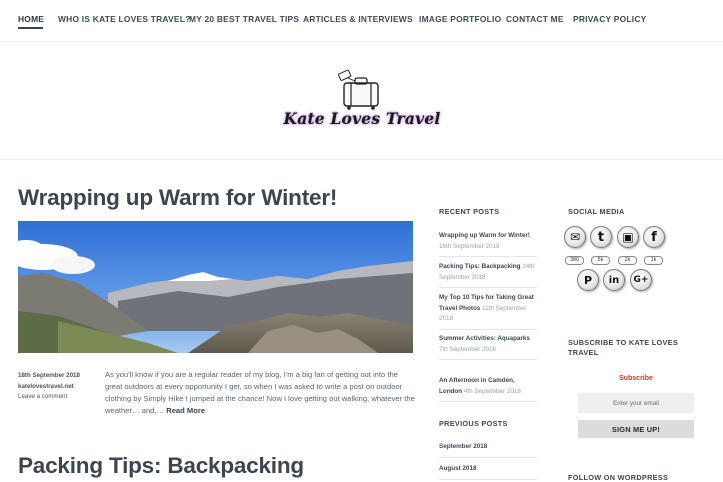 The width and height of the screenshot is (723, 482). What do you see at coordinates (473, 423) in the screenshot?
I see `previous-posts-title: PREVIOUS POSTS` at bounding box center [473, 423].